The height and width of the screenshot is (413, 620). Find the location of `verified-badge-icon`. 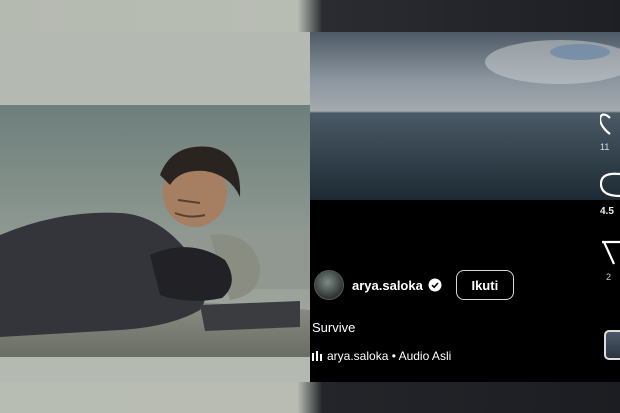

verified-badge-icon is located at coordinates (435, 285).